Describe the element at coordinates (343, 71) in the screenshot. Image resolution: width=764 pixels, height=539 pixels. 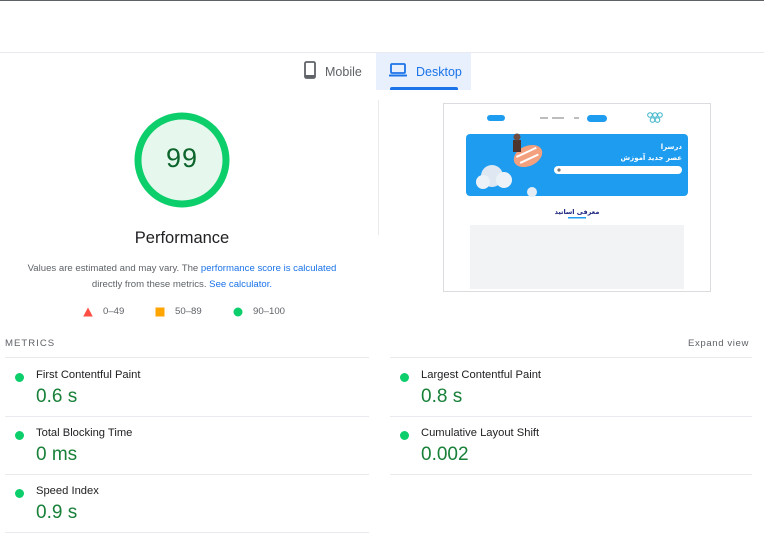
I see `tab-mobile-label: Mobile` at that location.